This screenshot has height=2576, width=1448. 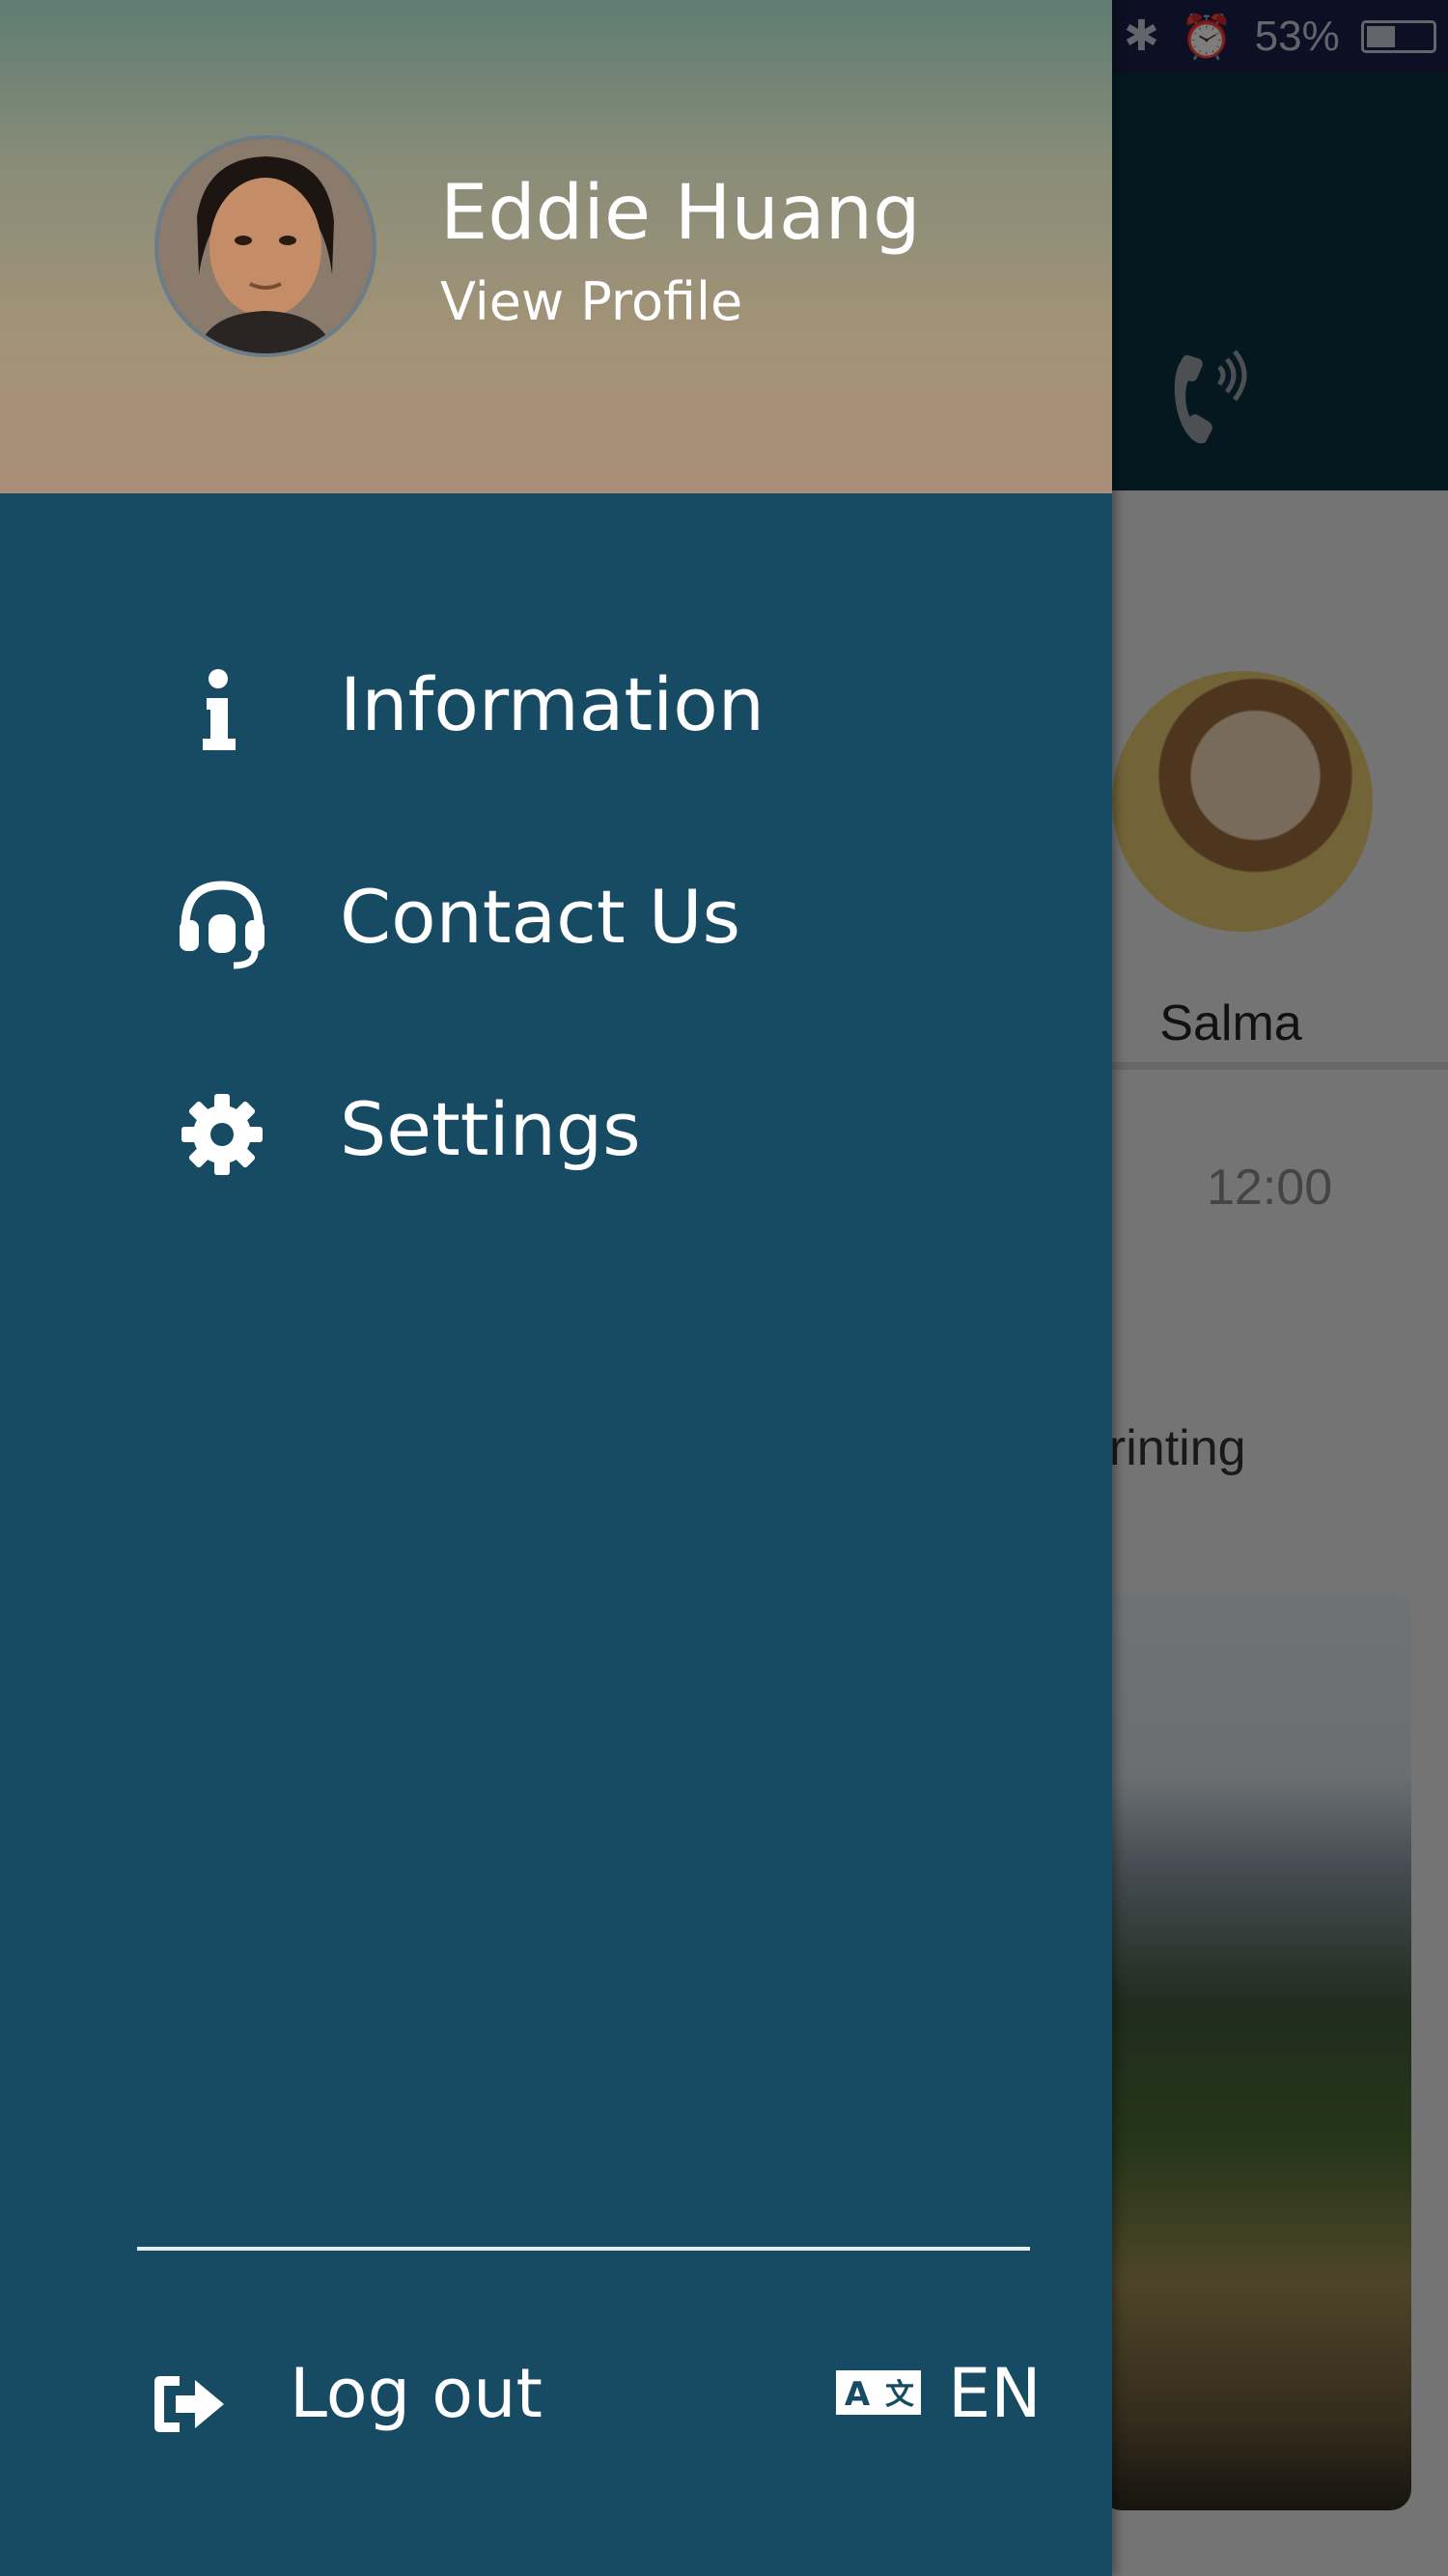 I want to click on logout-icon, so click(x=189, y=2404).